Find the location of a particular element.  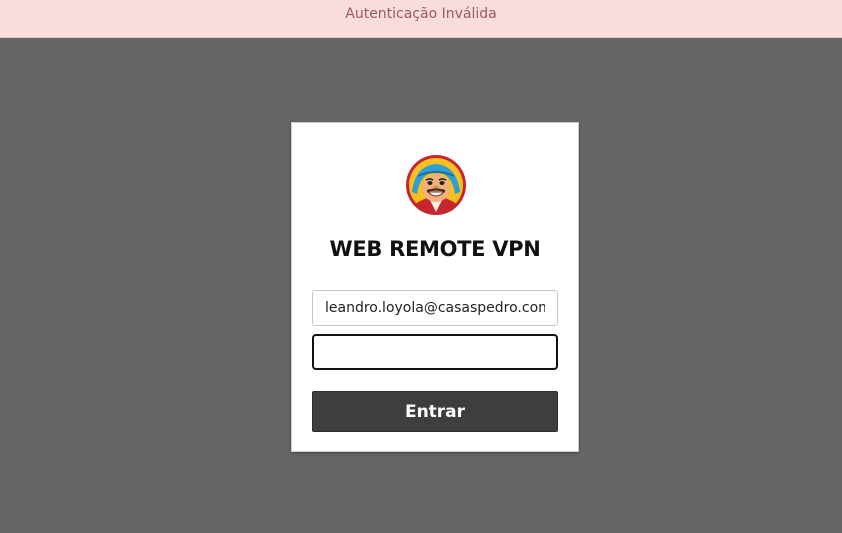

mascot-logo-icon is located at coordinates (436, 185).